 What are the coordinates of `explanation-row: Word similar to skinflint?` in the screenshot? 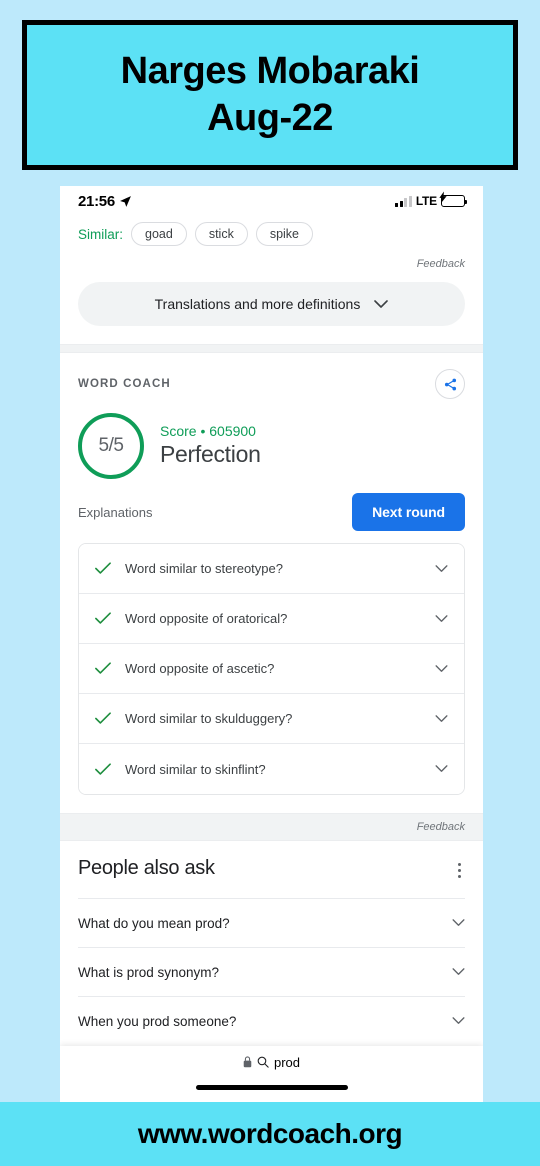 It's located at (271, 769).